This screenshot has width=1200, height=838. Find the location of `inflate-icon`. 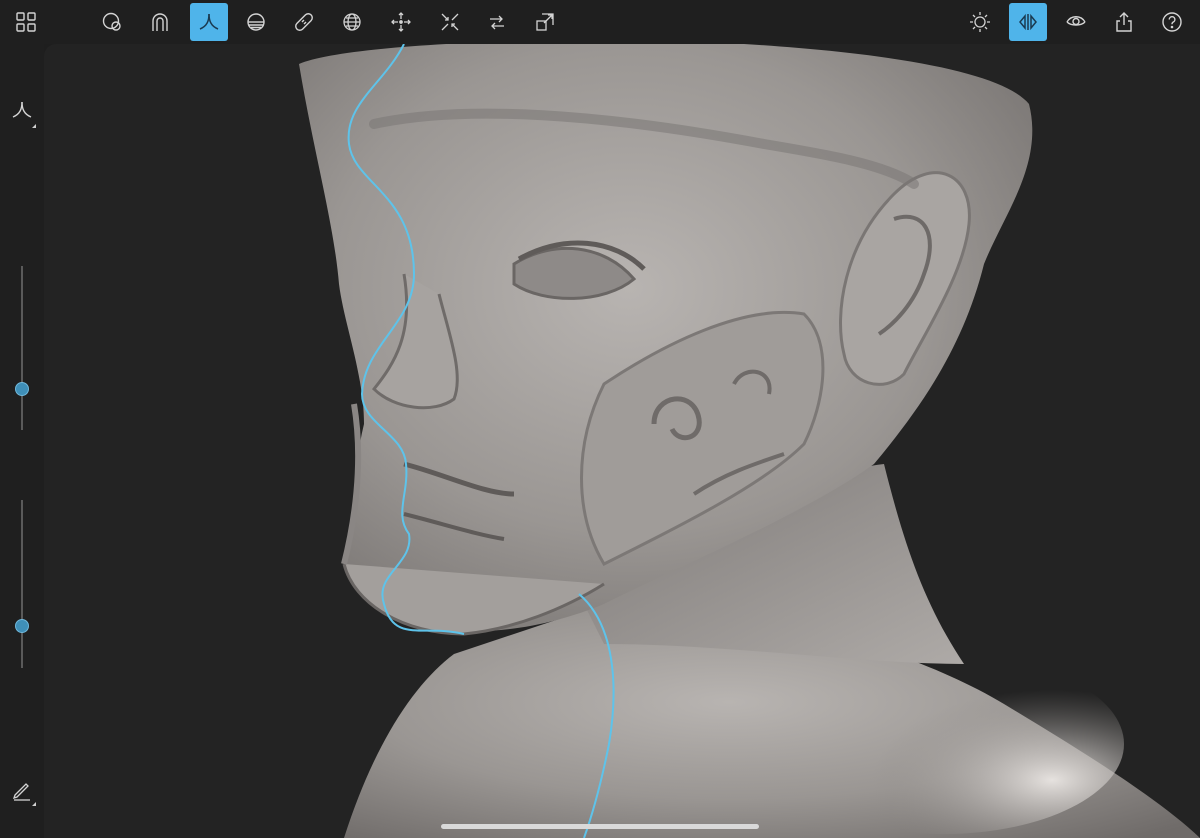

inflate-icon is located at coordinates (401, 22).